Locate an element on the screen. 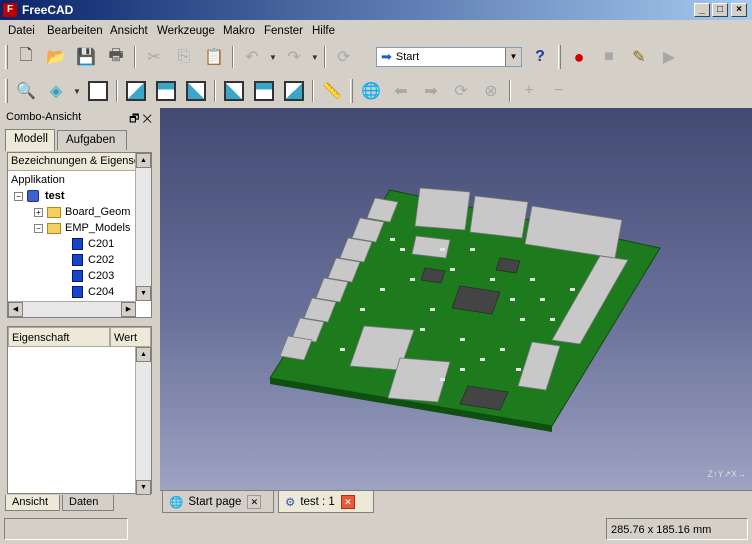 The height and width of the screenshot is (544, 752). scroll-left-icon: ◀ is located at coordinates (15, 309).